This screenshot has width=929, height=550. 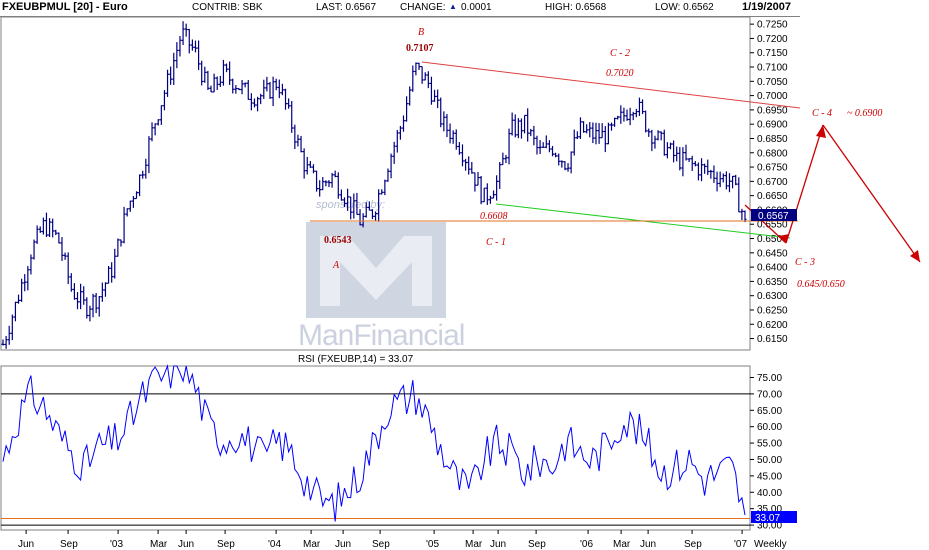 I want to click on y-tick-label: 0.6450, so click(x=772, y=253).